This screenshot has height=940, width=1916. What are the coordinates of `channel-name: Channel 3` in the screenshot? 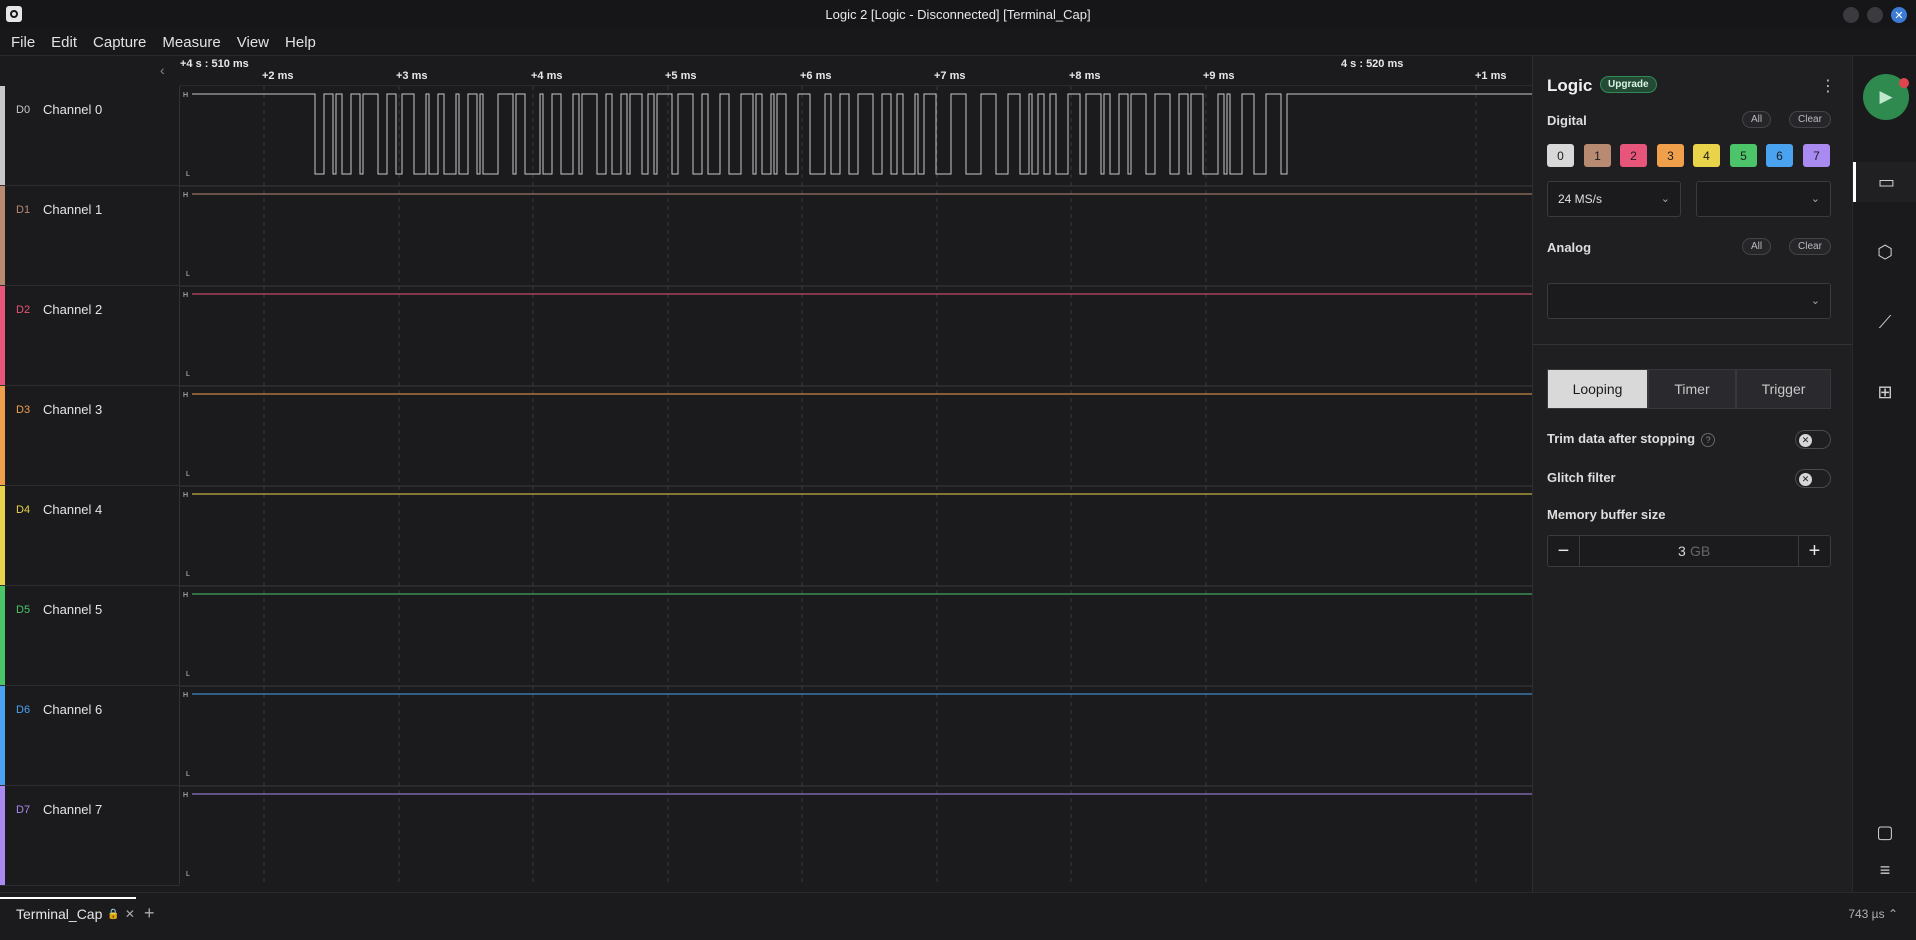 It's located at (72, 409).